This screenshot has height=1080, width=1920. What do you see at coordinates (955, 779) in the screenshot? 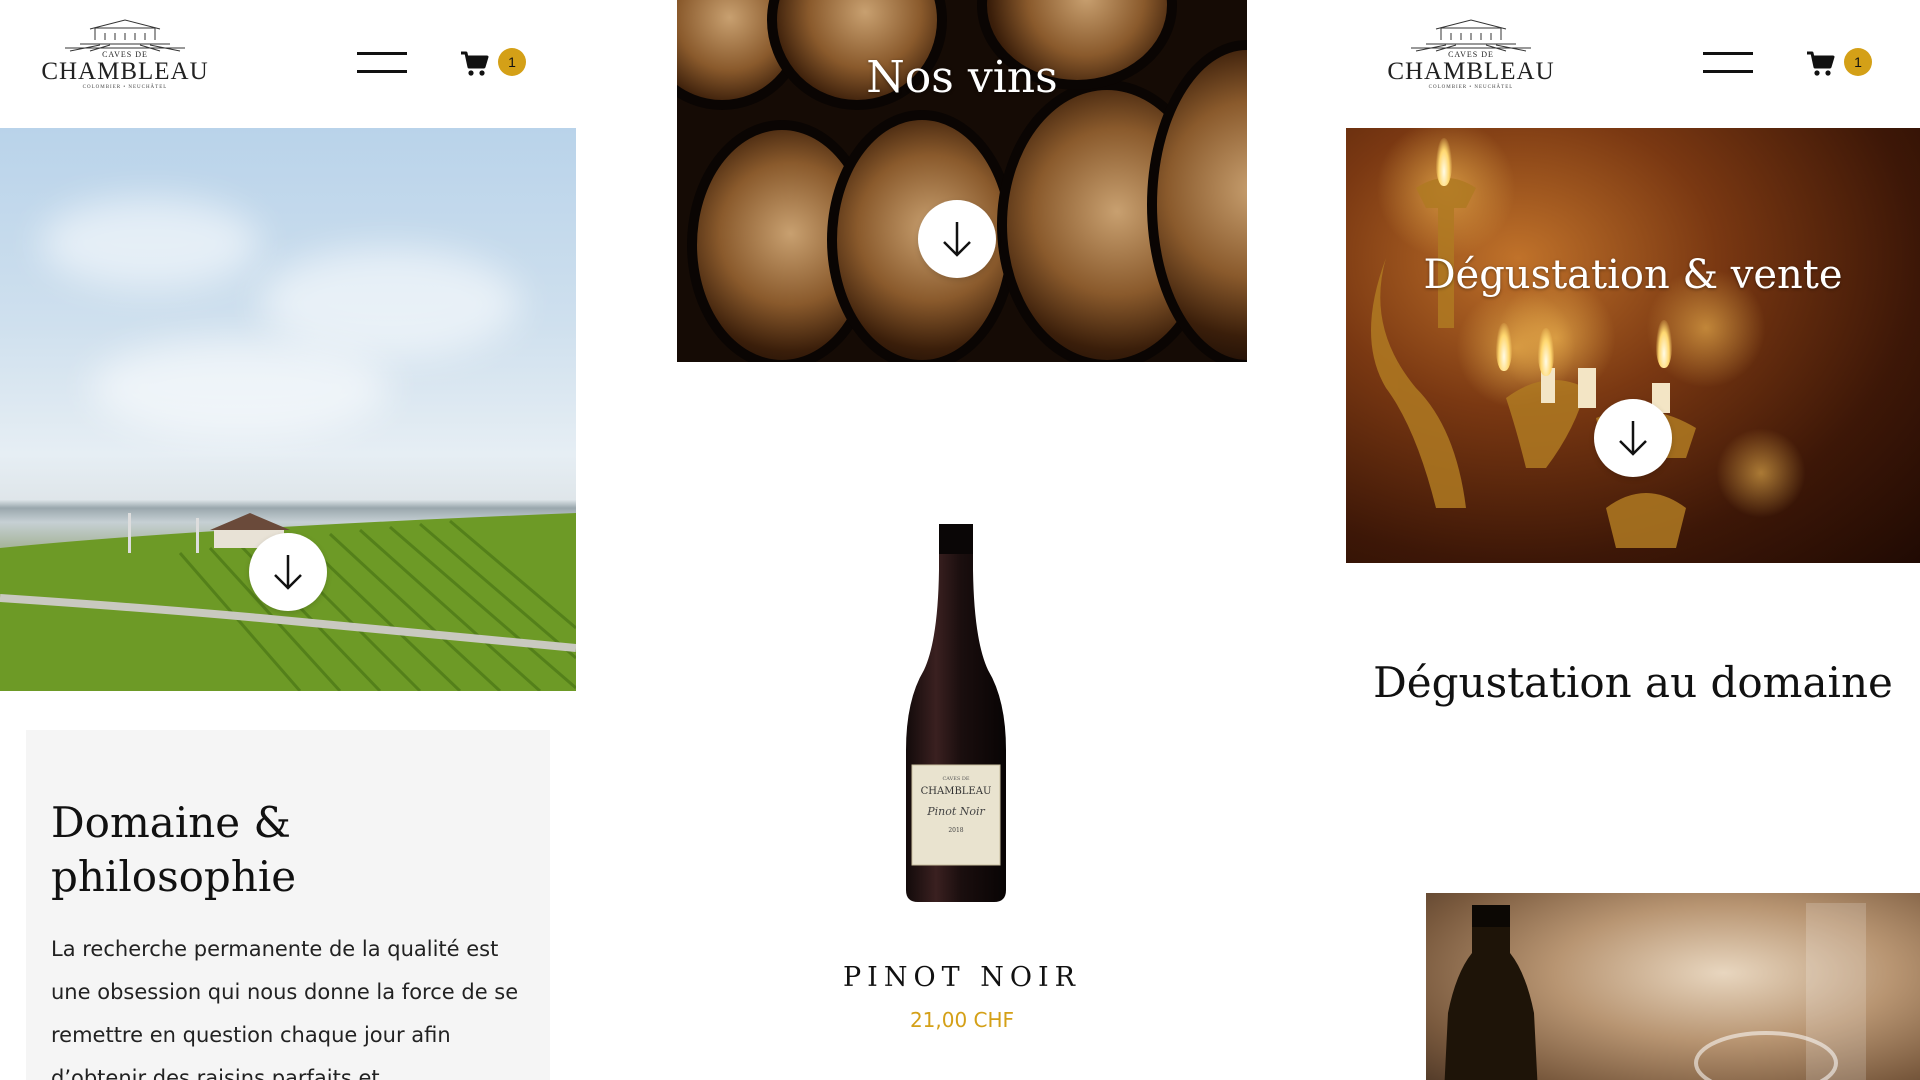
I see `svg-text: CAVES DE` at bounding box center [955, 779].